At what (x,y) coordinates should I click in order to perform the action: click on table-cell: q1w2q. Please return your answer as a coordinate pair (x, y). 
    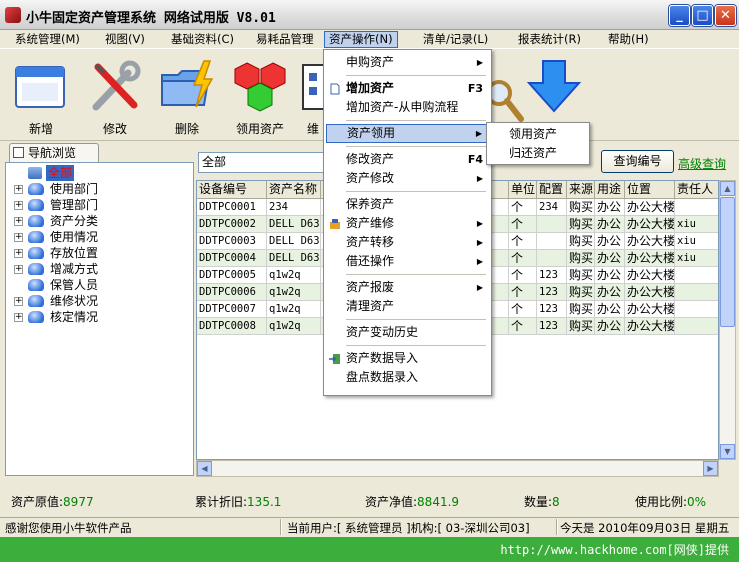
    Looking at the image, I should click on (294, 292).